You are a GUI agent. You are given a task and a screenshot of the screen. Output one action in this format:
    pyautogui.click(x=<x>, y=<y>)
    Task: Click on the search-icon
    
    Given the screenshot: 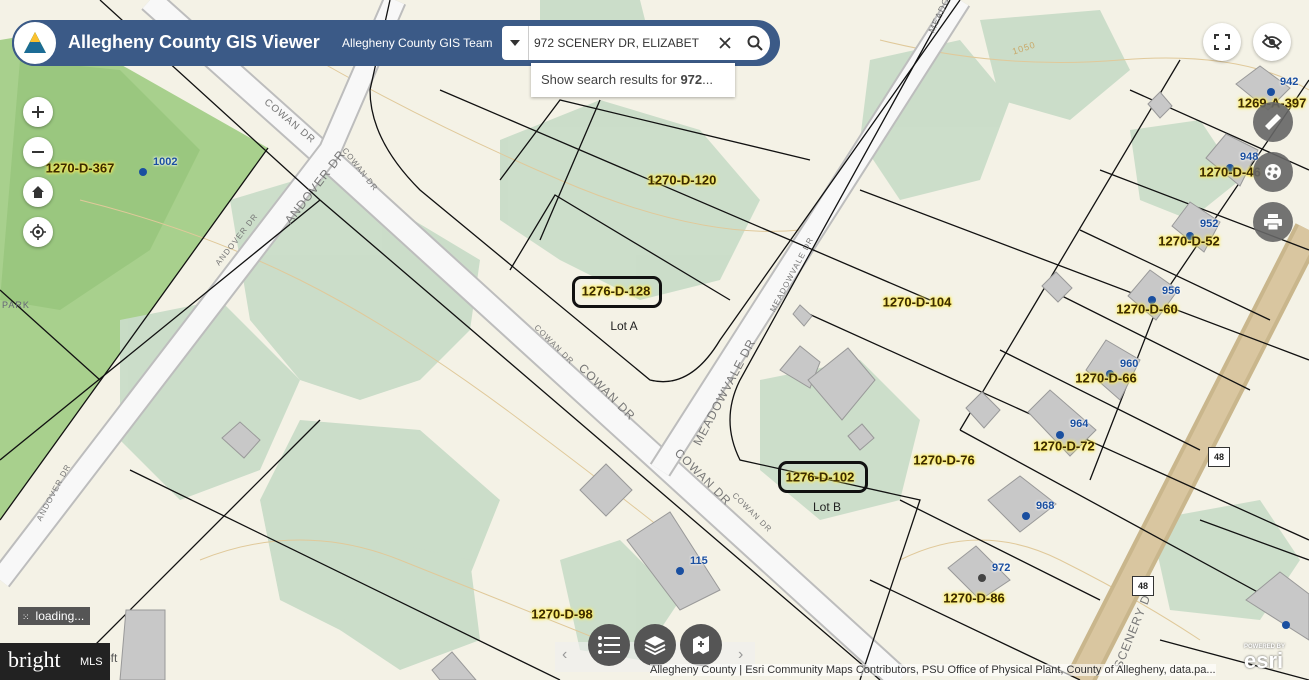 What is the action you would take?
    pyautogui.click(x=755, y=43)
    